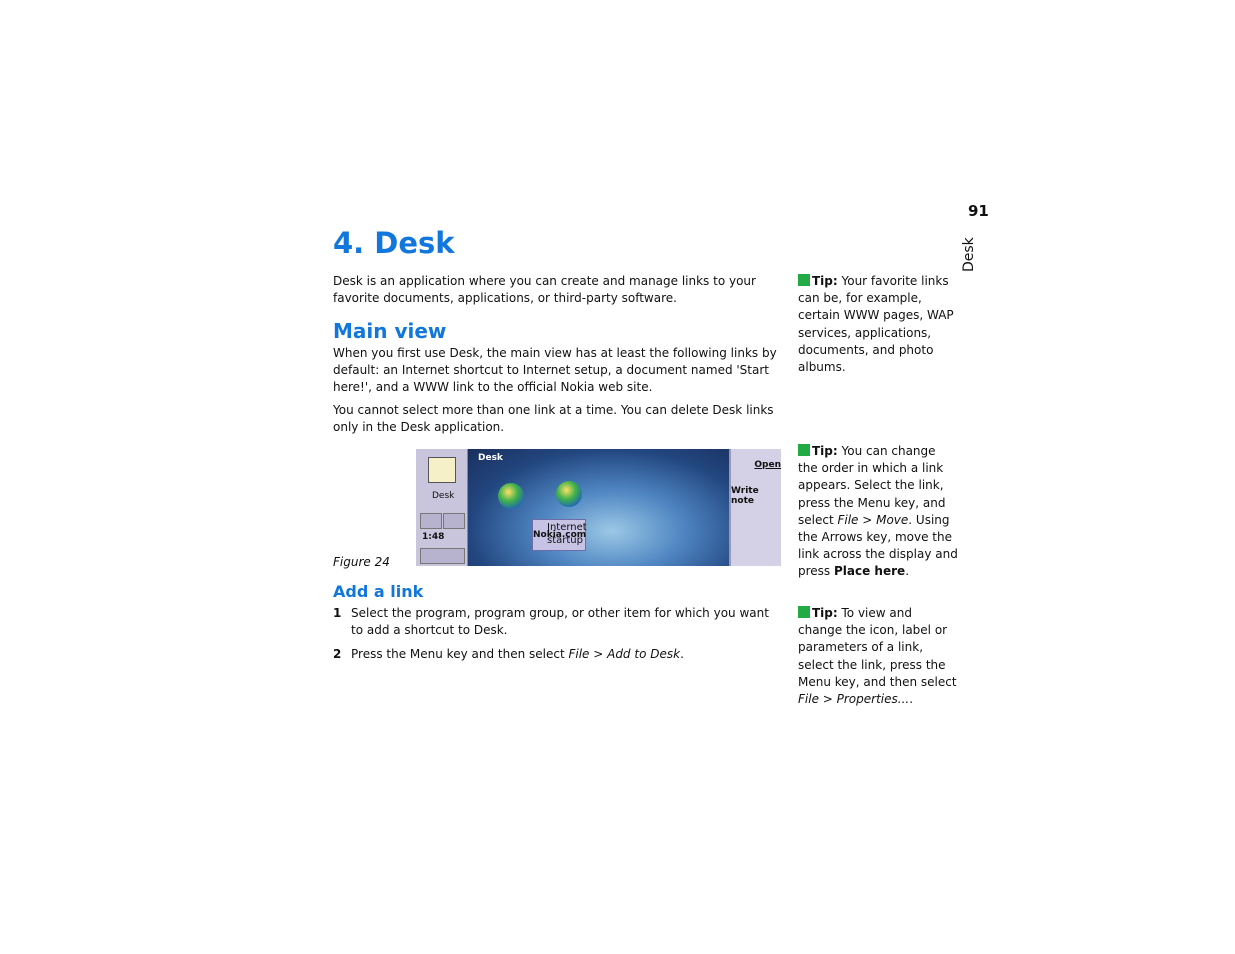  What do you see at coordinates (442, 556) in the screenshot?
I see `signal-battery-icon` at bounding box center [442, 556].